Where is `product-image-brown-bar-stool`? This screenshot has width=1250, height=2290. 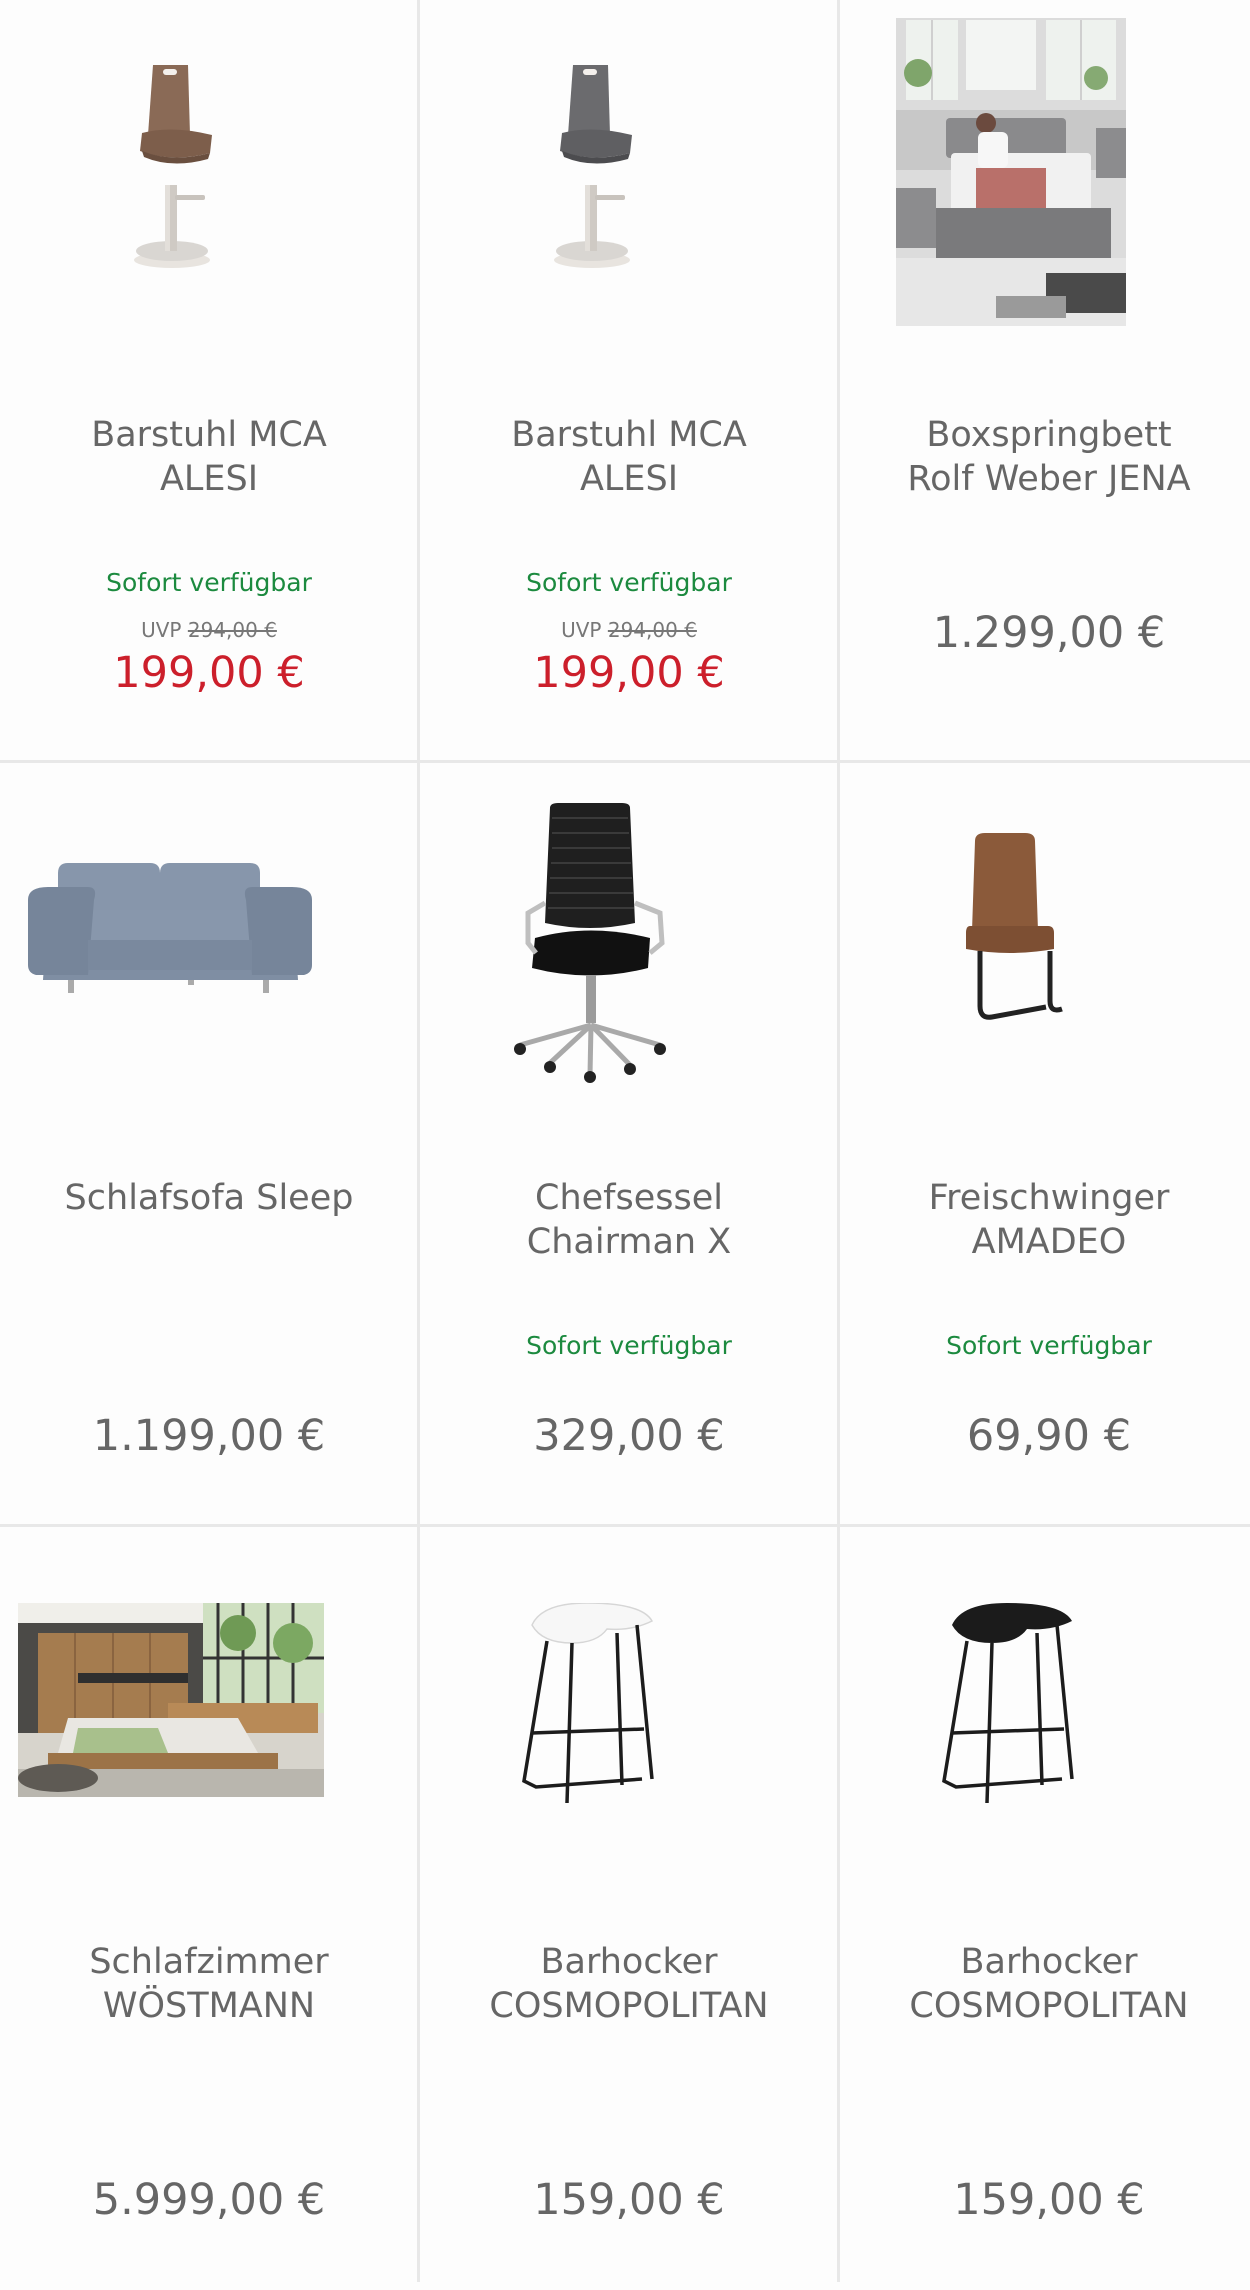 product-image-brown-bar-stool is located at coordinates (209, 180).